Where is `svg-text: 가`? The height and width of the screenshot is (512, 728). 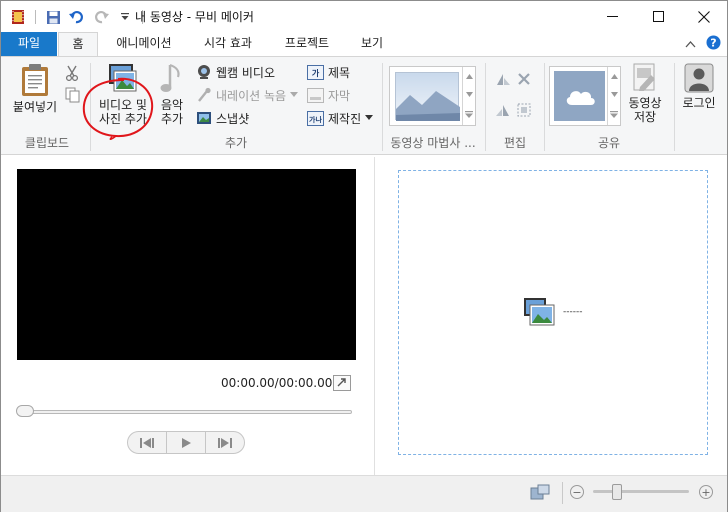
svg-text: 가 is located at coordinates (316, 73).